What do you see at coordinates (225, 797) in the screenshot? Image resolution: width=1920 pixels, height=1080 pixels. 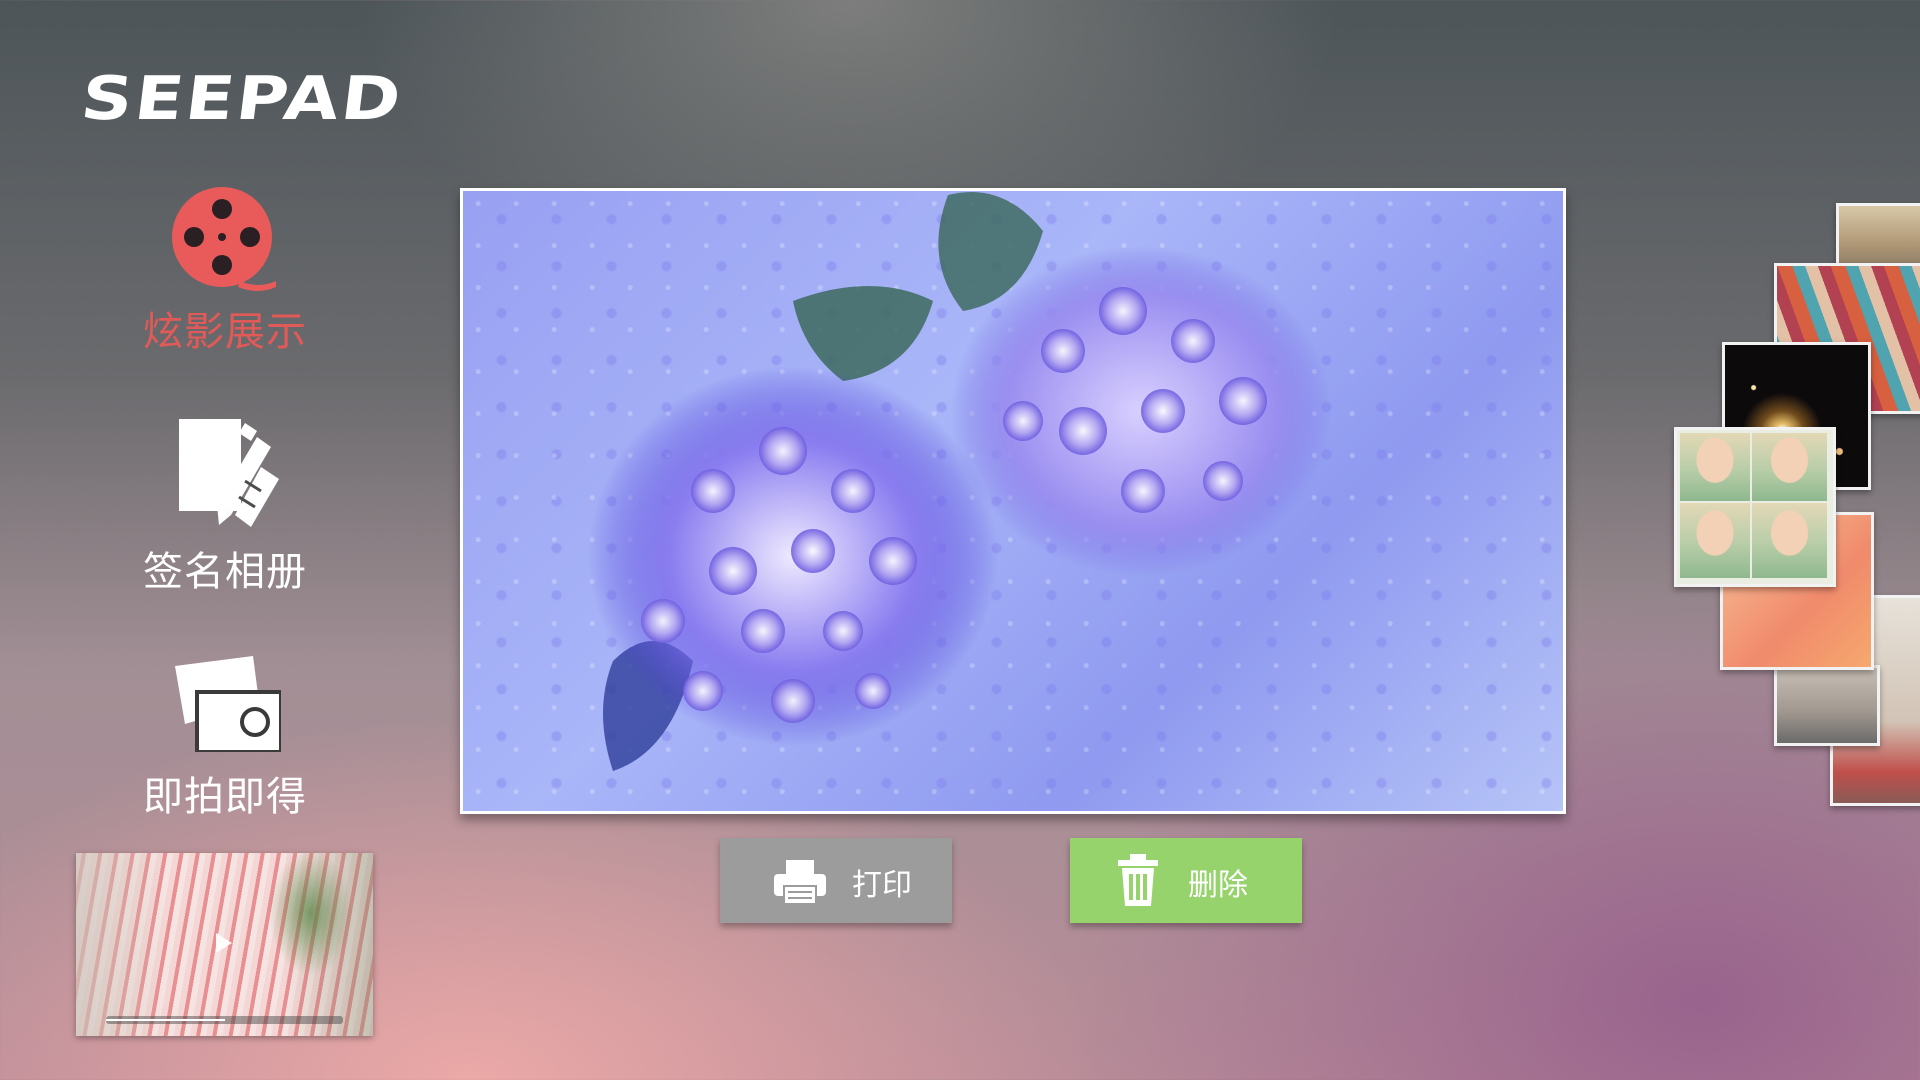 I see `sidebar-item-label: 即拍即得` at bounding box center [225, 797].